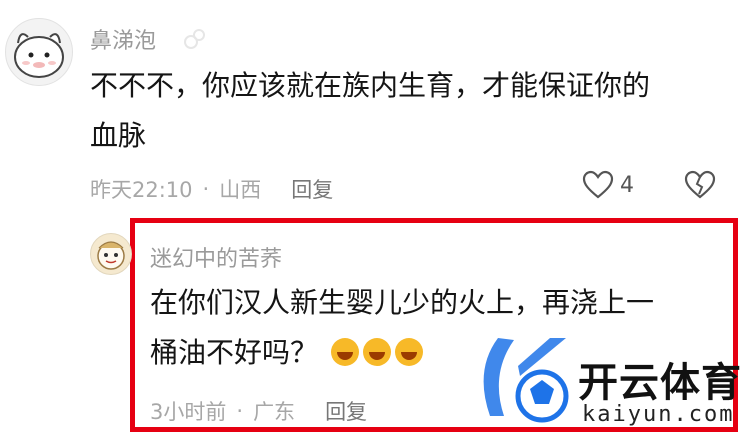  Describe the element at coordinates (123, 39) in the screenshot. I see `username: 鼻涕泡` at that location.